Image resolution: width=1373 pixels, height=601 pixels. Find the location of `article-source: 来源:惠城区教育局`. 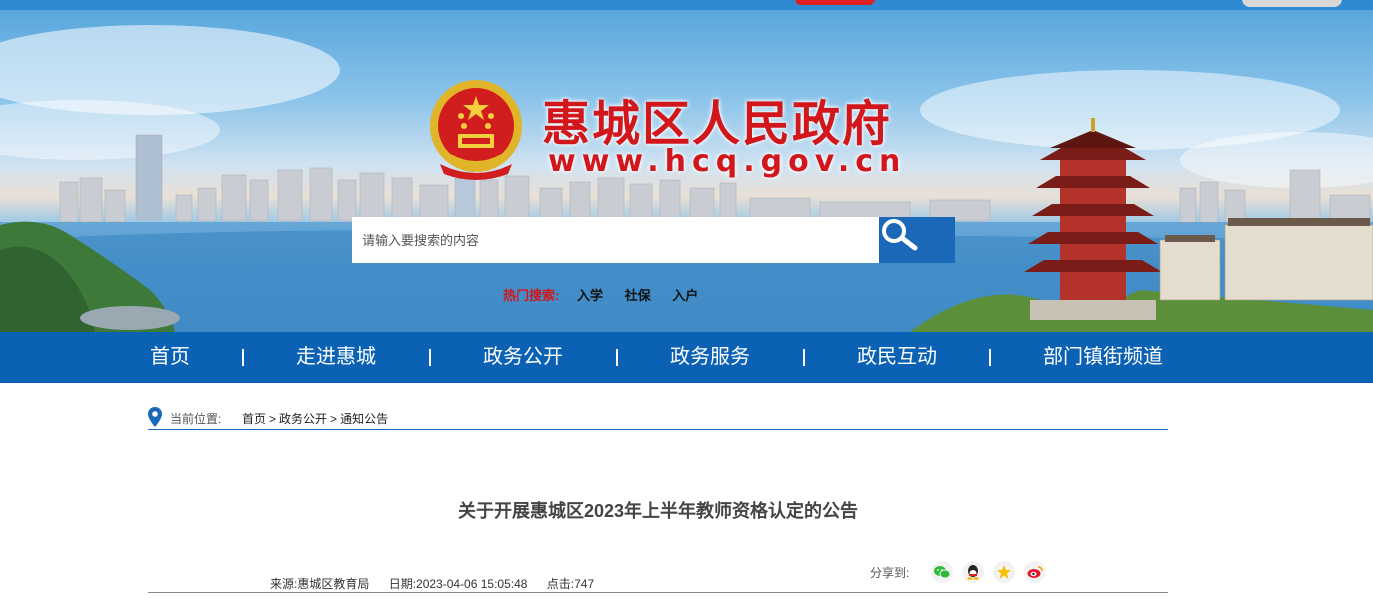

article-source: 来源:惠城区教育局 is located at coordinates (320, 584).